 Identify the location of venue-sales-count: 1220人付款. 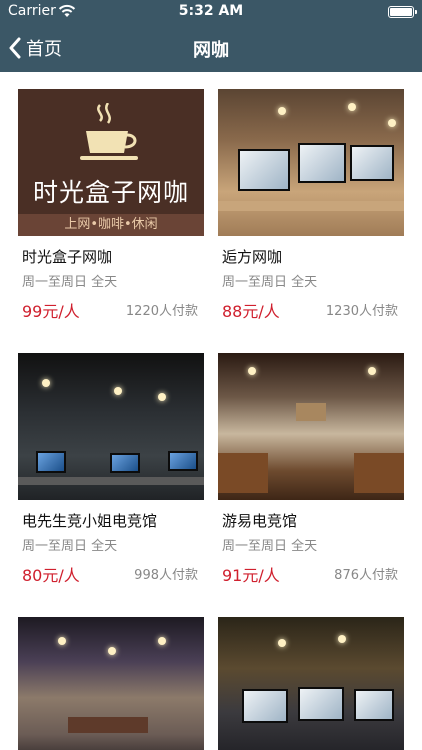
(161, 311).